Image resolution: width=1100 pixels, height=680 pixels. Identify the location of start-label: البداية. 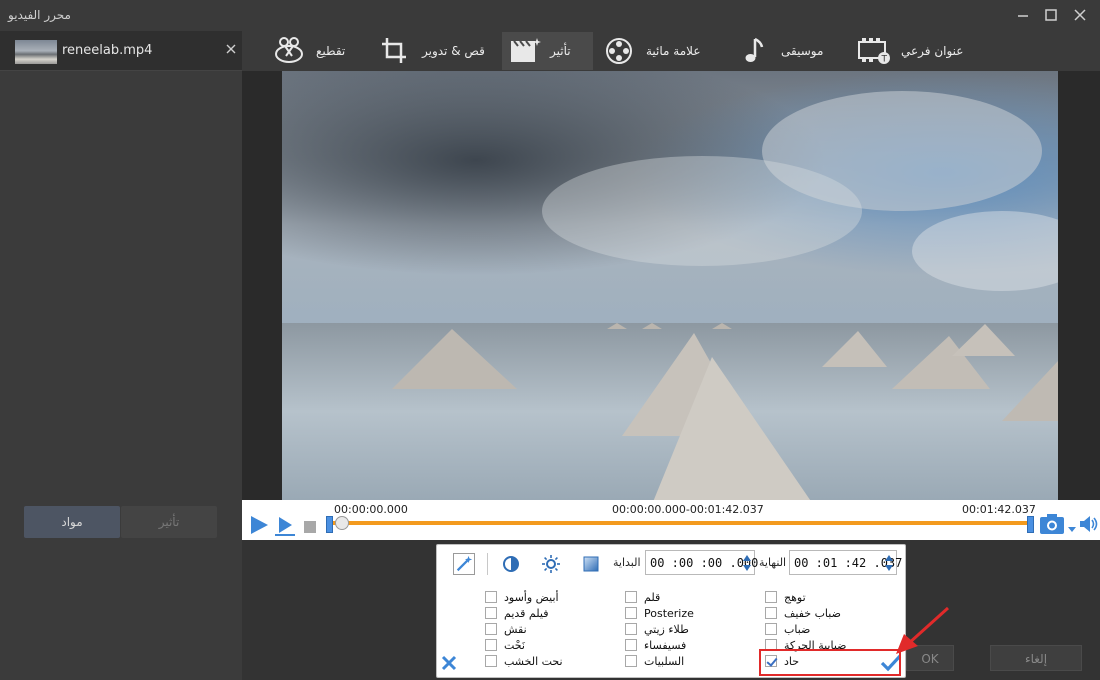
(627, 562).